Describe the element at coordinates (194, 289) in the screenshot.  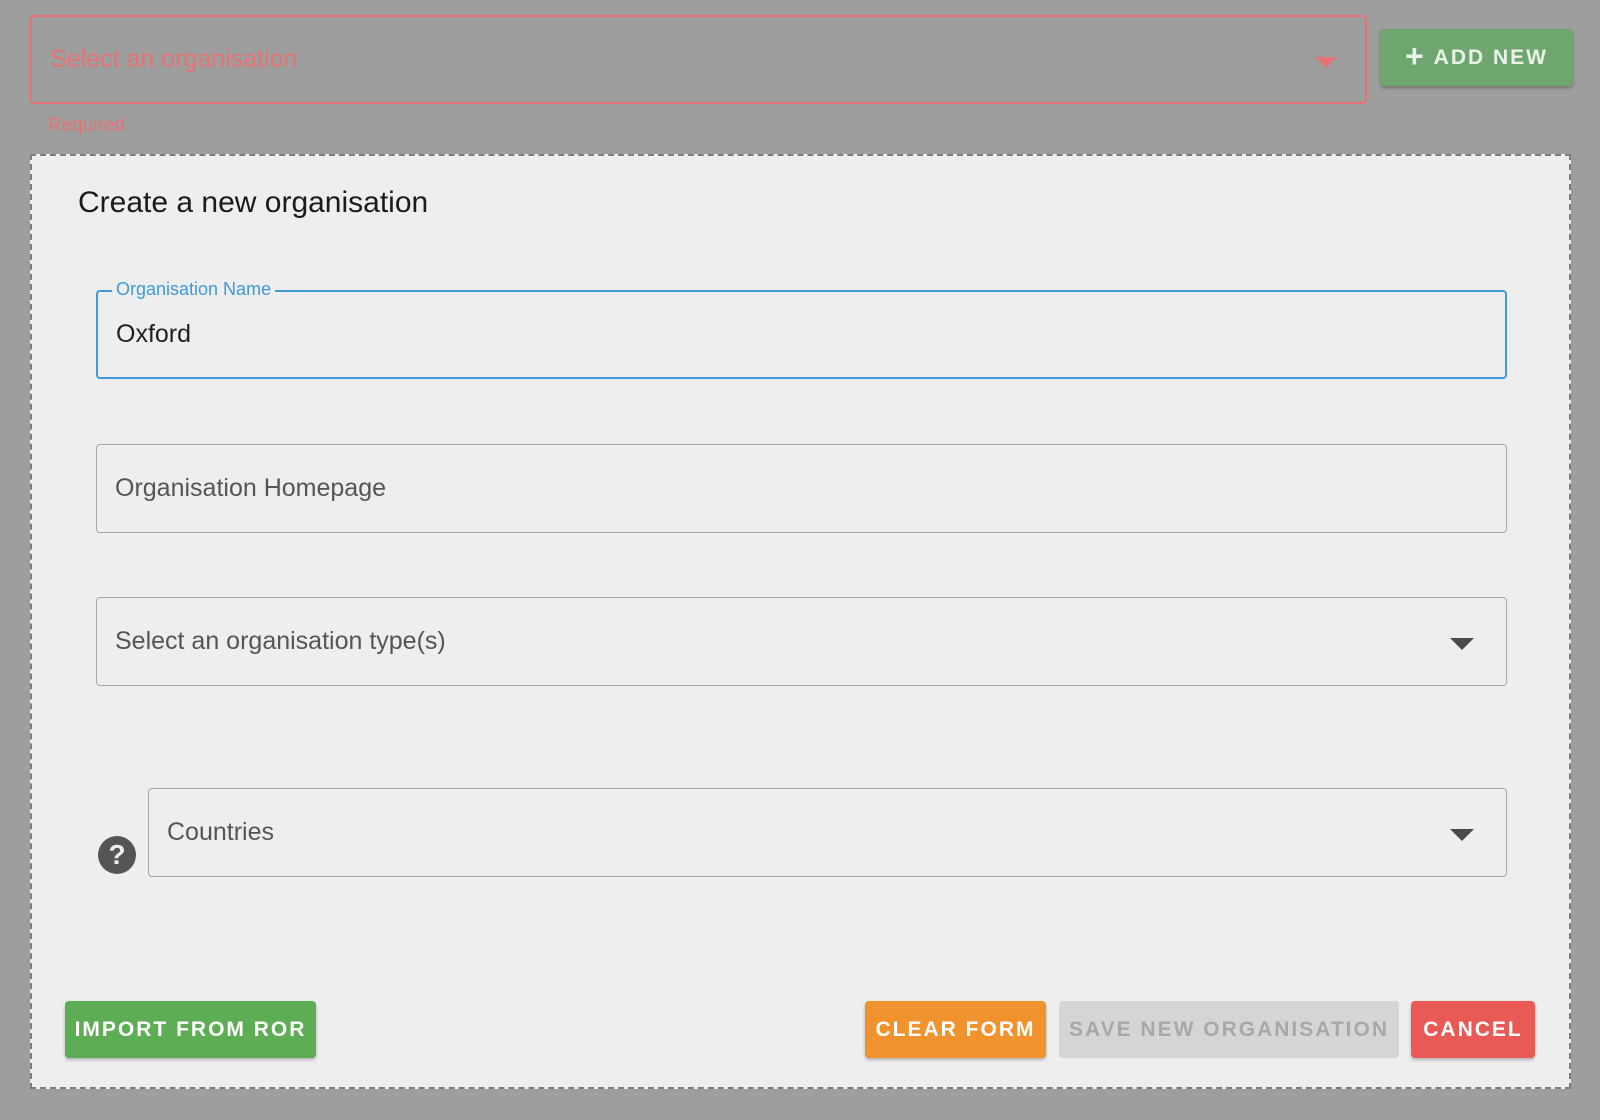
I see `organisation-name-label: Organisation Name` at that location.